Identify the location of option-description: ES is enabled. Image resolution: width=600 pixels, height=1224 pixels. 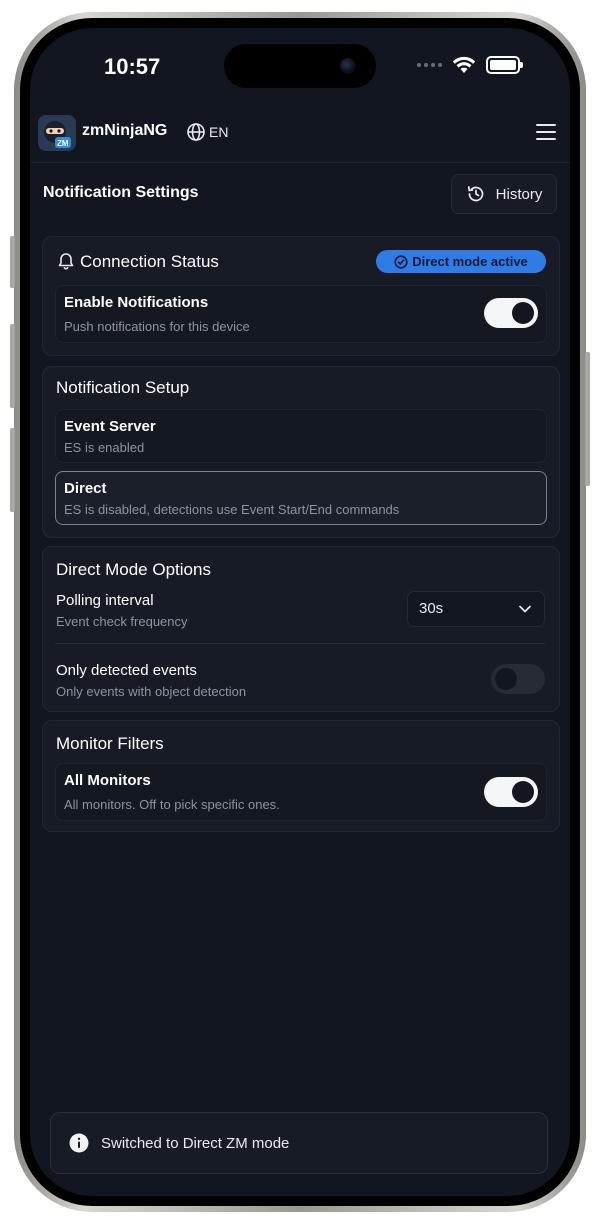
(104, 447).